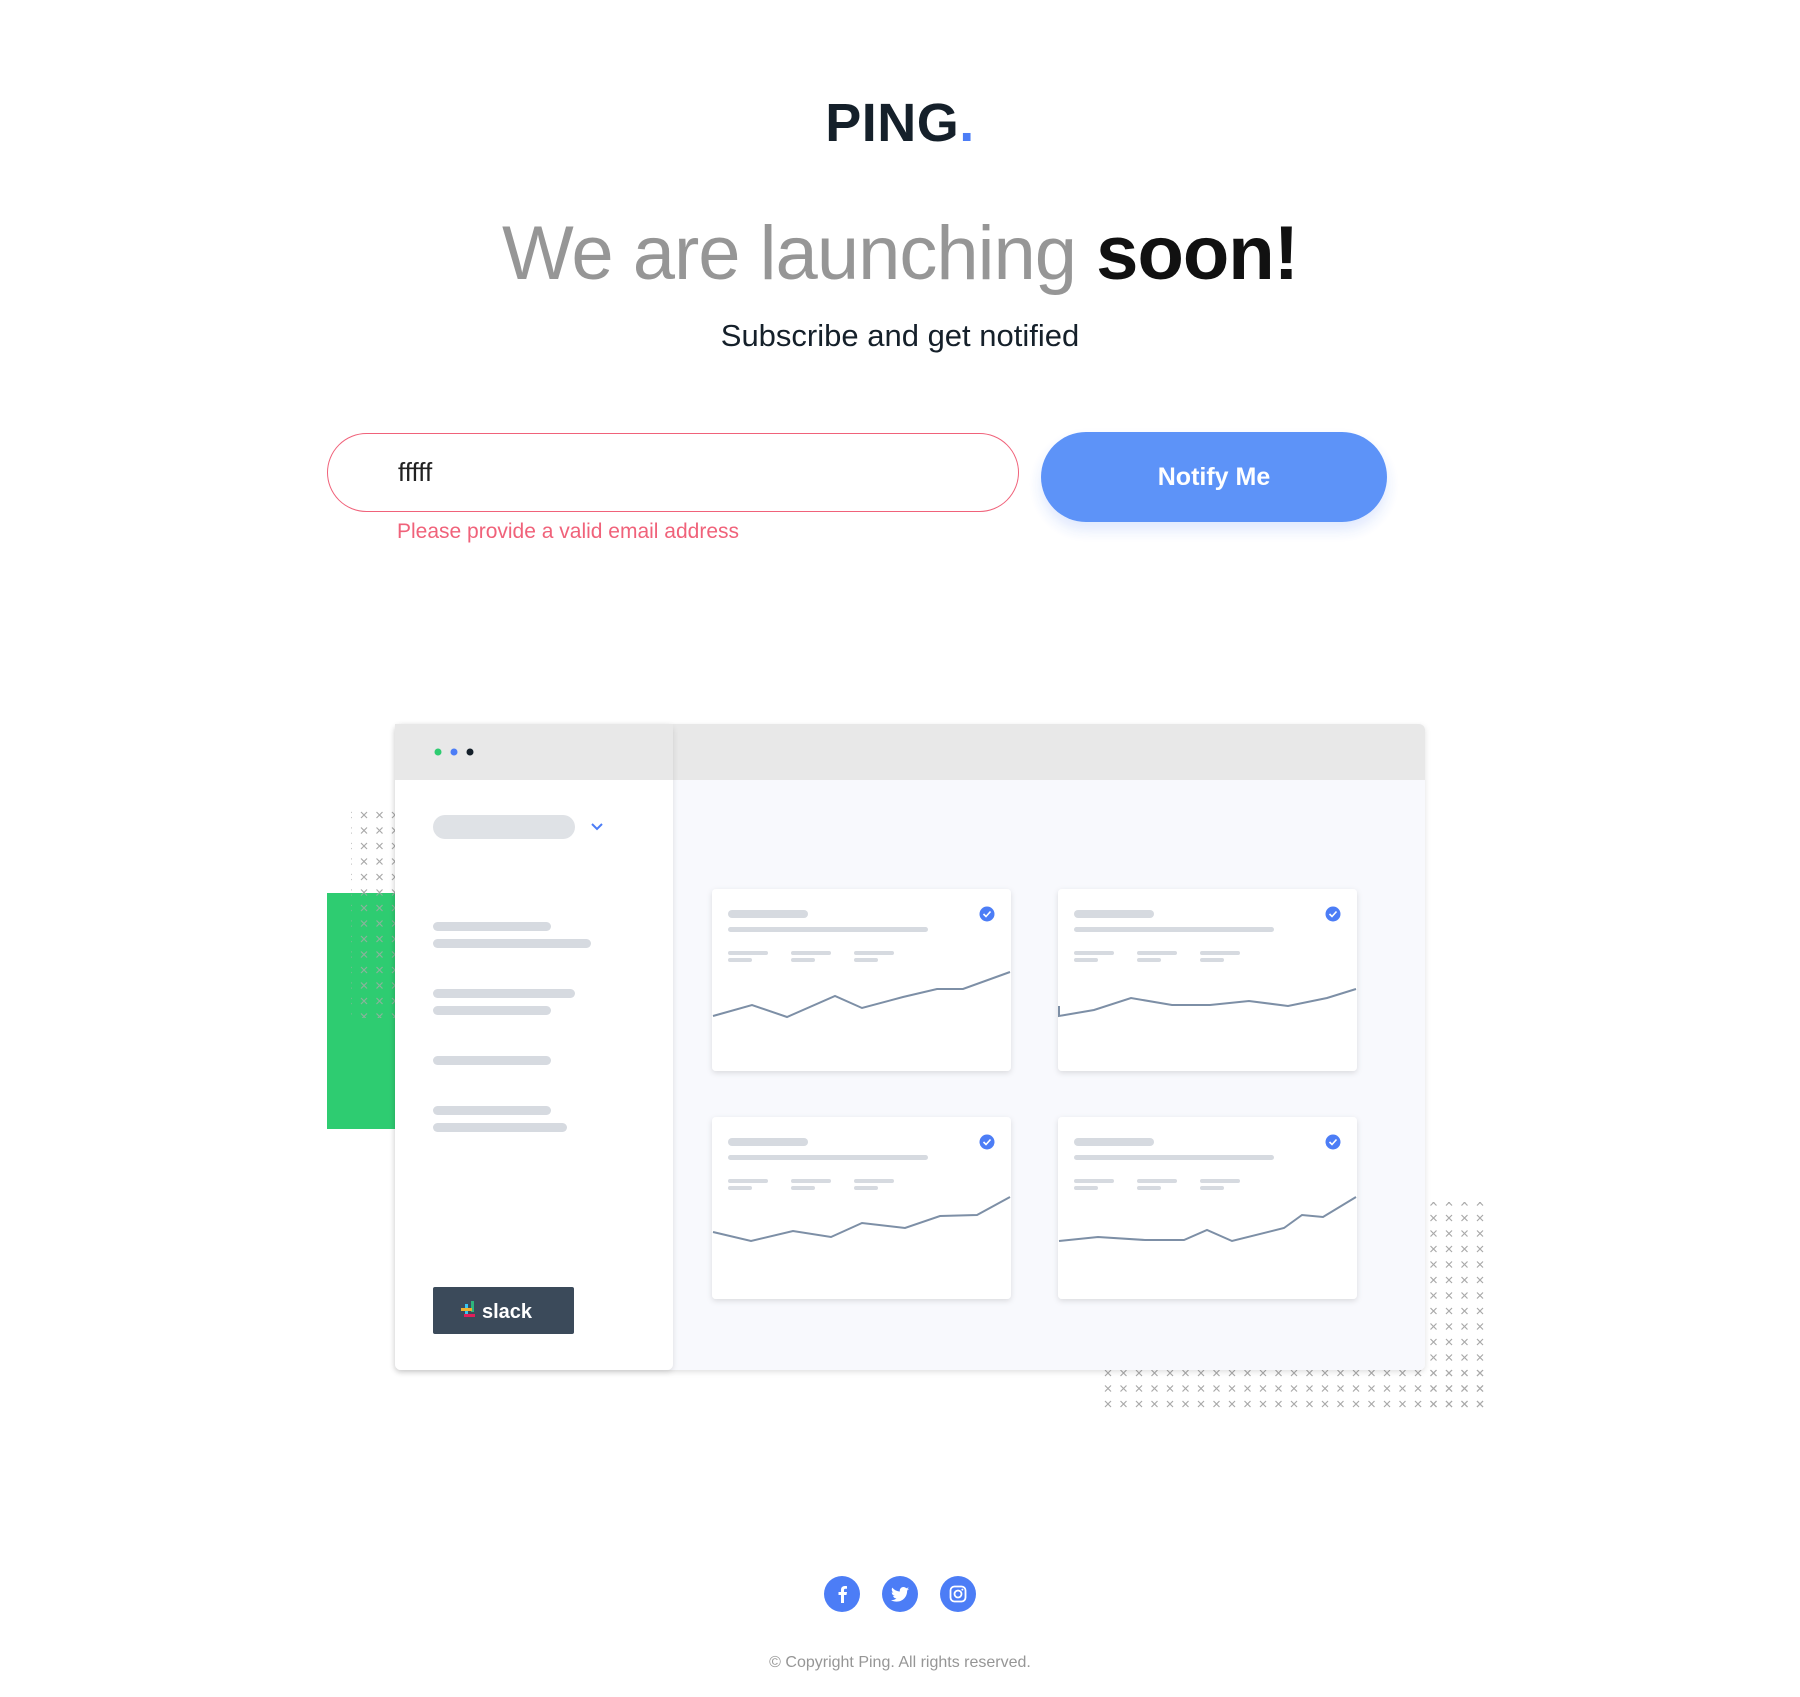 The height and width of the screenshot is (1697, 1800). I want to click on notify-me-button: Notify Me, so click(1214, 477).